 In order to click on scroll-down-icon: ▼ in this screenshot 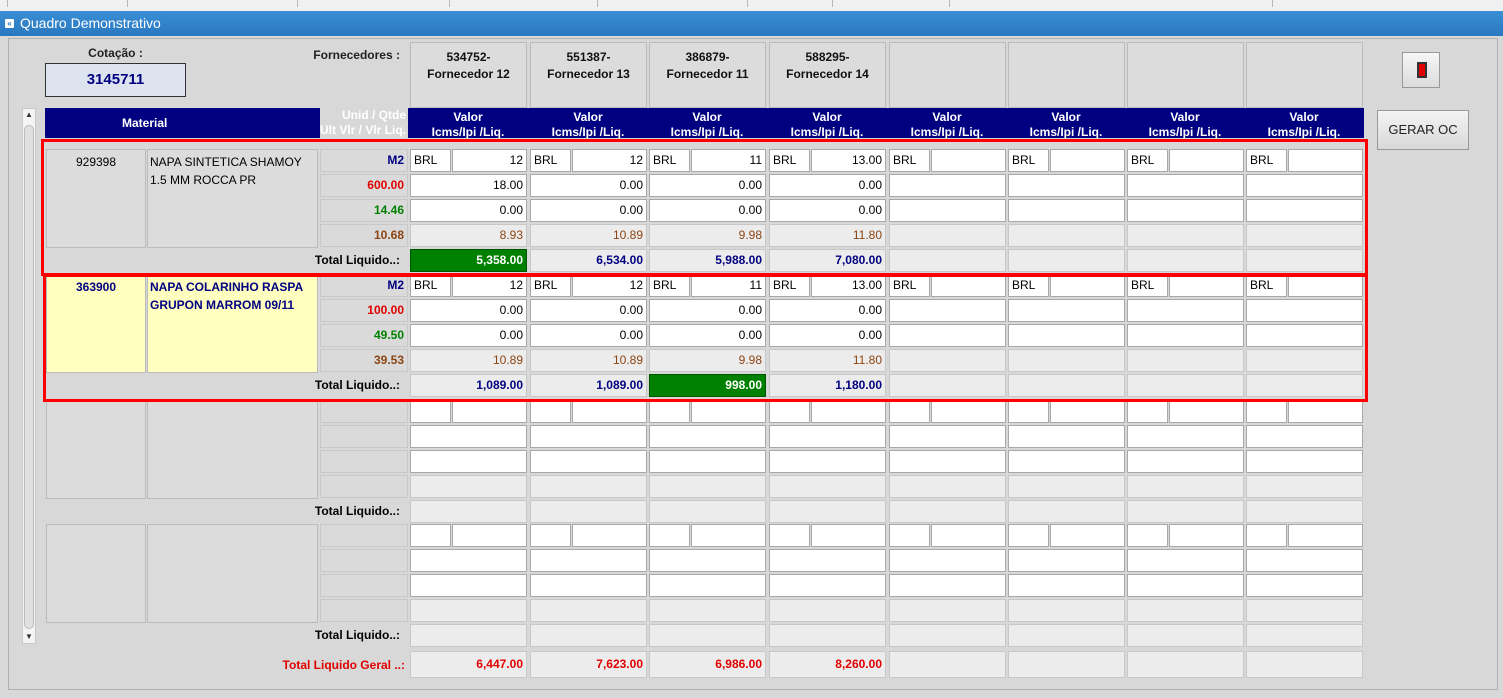, I will do `click(29, 637)`.